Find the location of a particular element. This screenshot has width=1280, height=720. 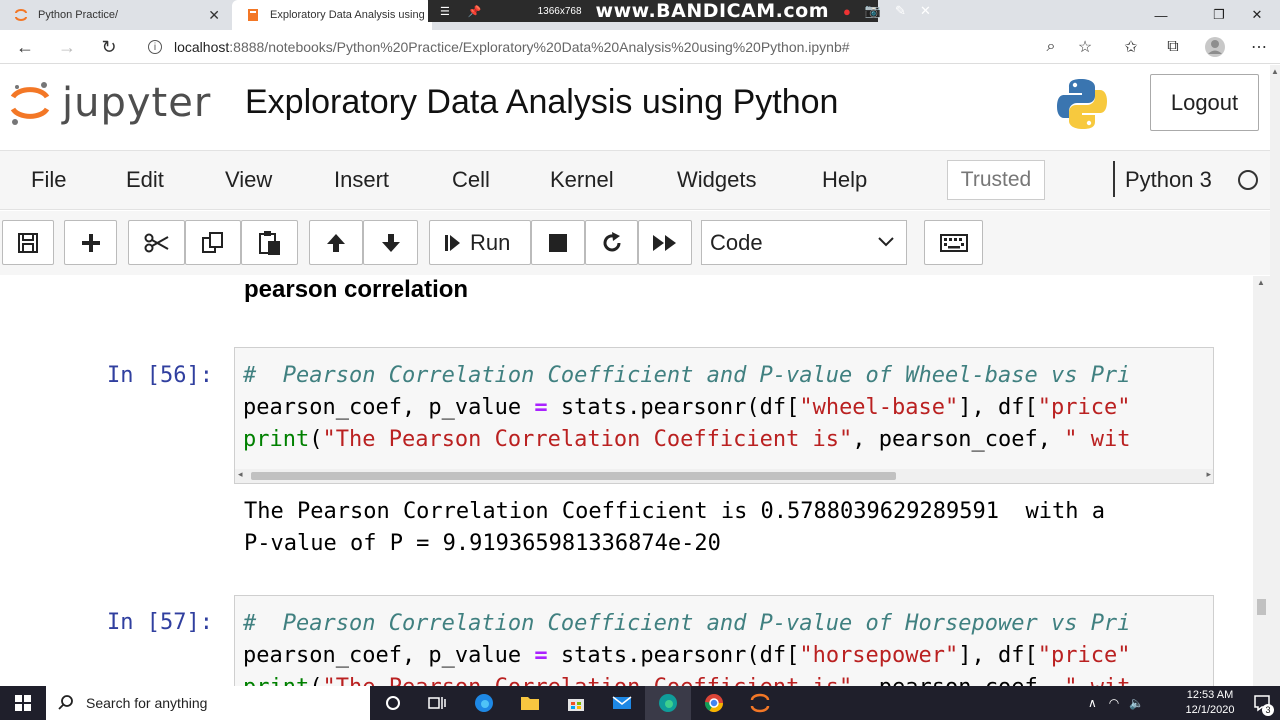

scroll-right-icon: ▸ is located at coordinates (1208, 474).